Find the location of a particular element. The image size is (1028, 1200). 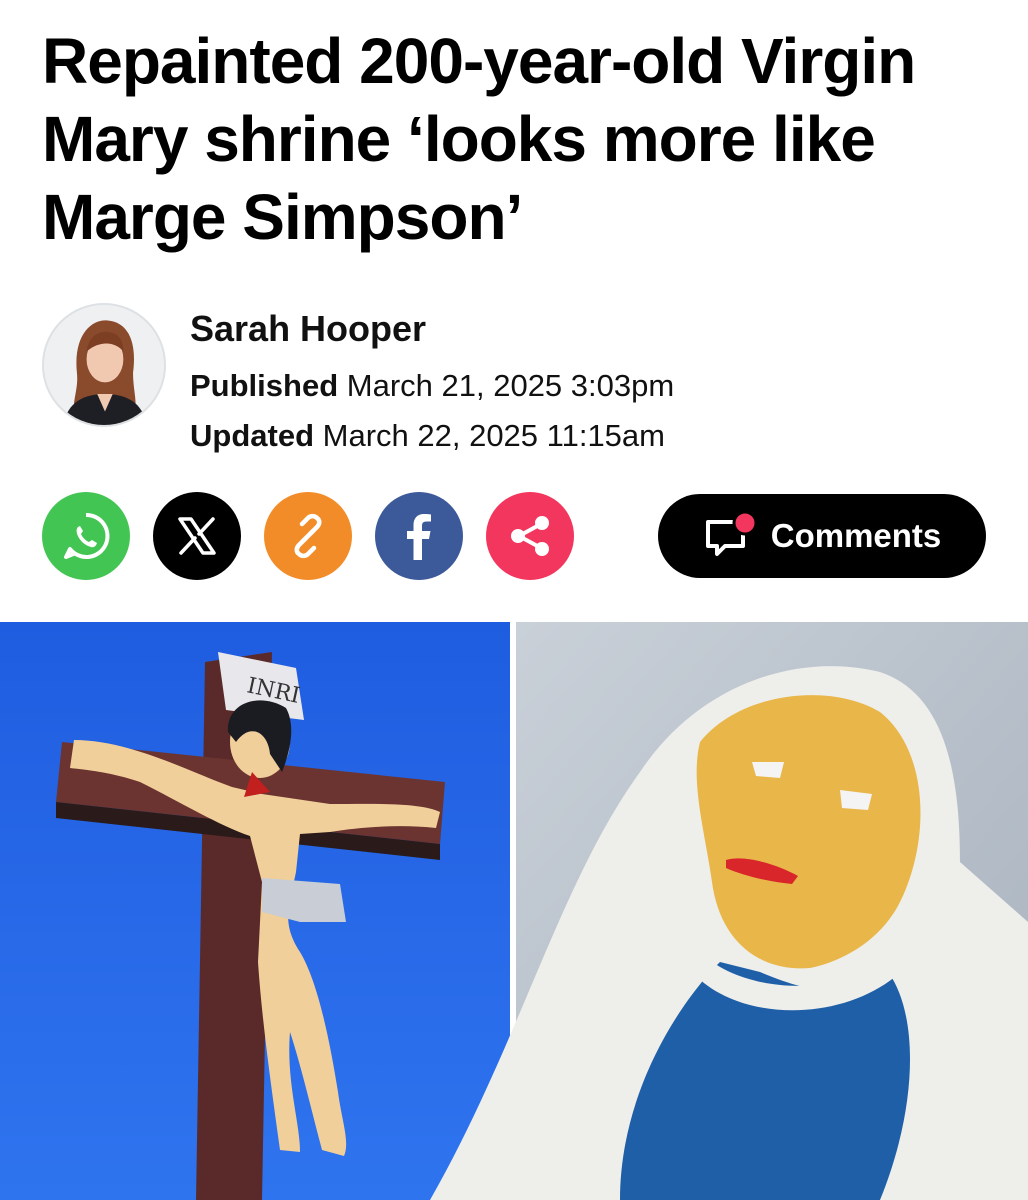

facebook-icon is located at coordinates (419, 537).